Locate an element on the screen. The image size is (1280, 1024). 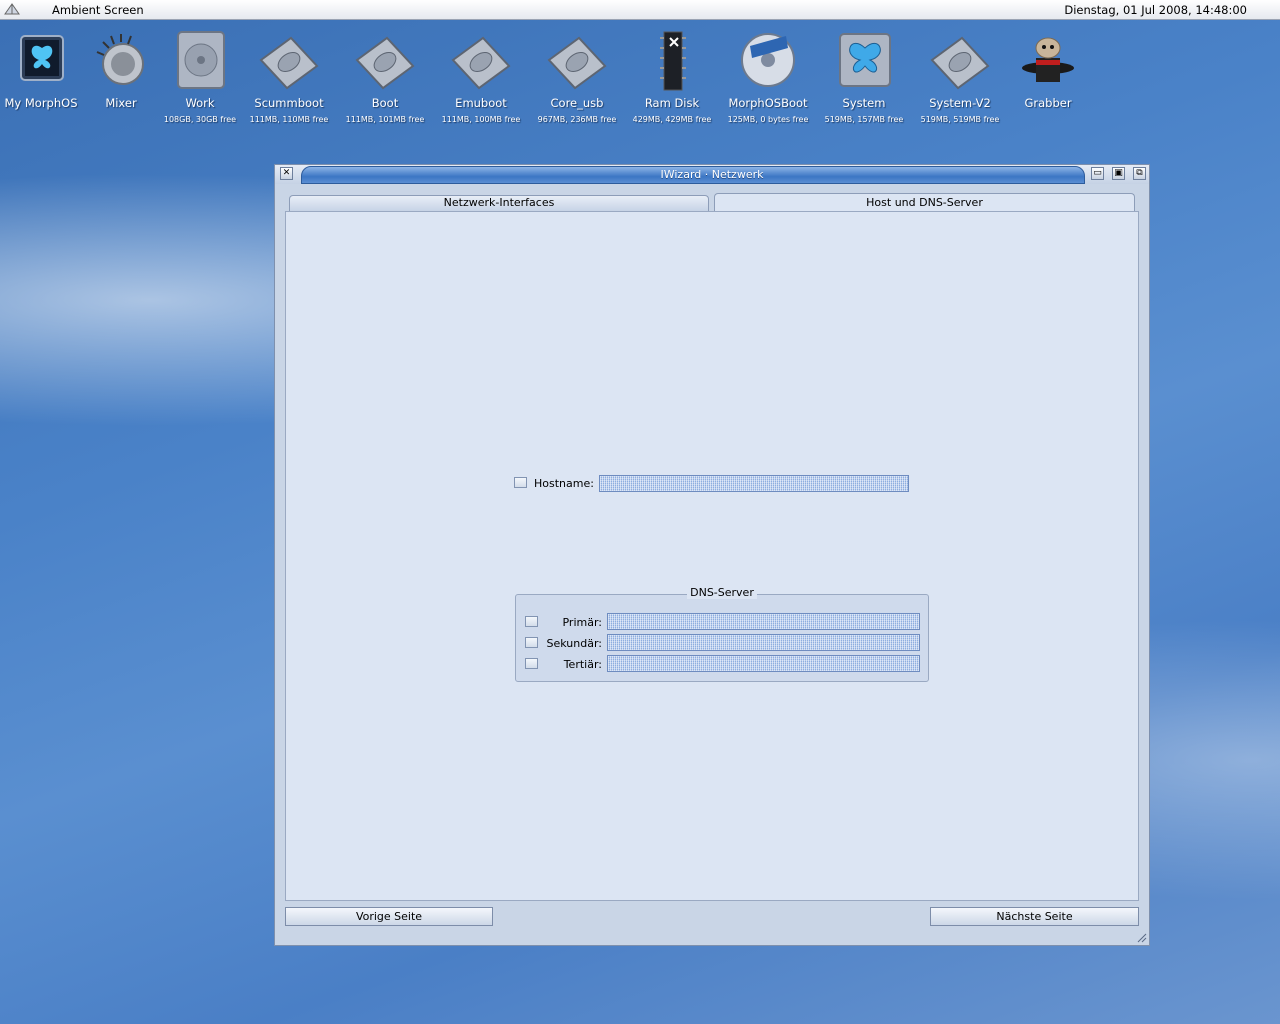
icon-label: Core_usb is located at coordinates (577, 103).